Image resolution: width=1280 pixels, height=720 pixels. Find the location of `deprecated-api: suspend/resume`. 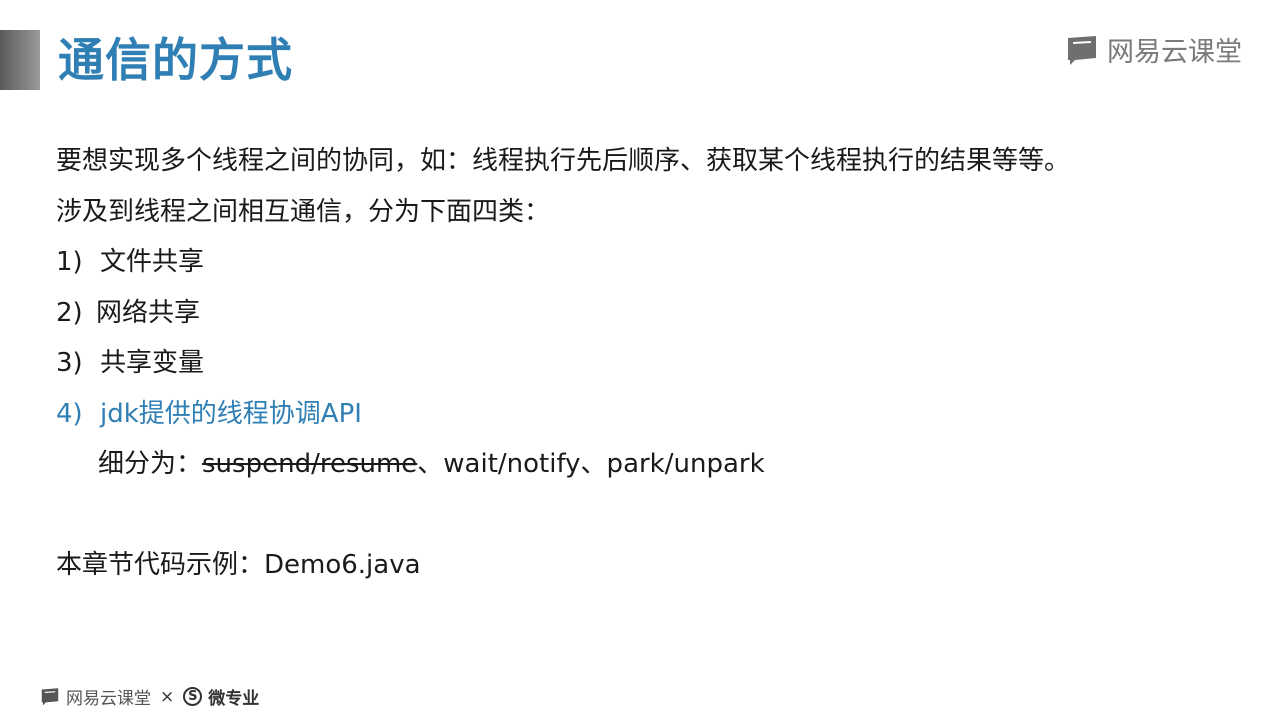

deprecated-api: suspend/resume is located at coordinates (310, 464).